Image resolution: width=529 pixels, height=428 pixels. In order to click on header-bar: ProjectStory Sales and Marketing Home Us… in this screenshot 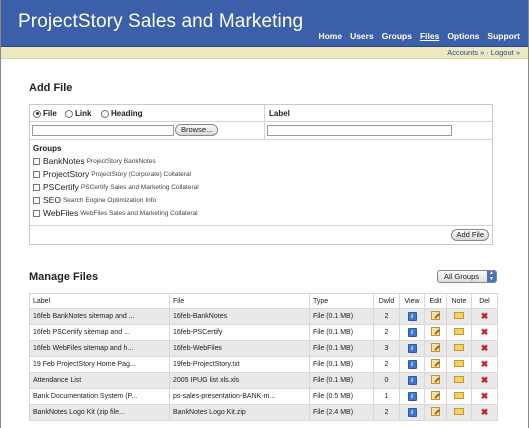, I will do `click(264, 23)`.